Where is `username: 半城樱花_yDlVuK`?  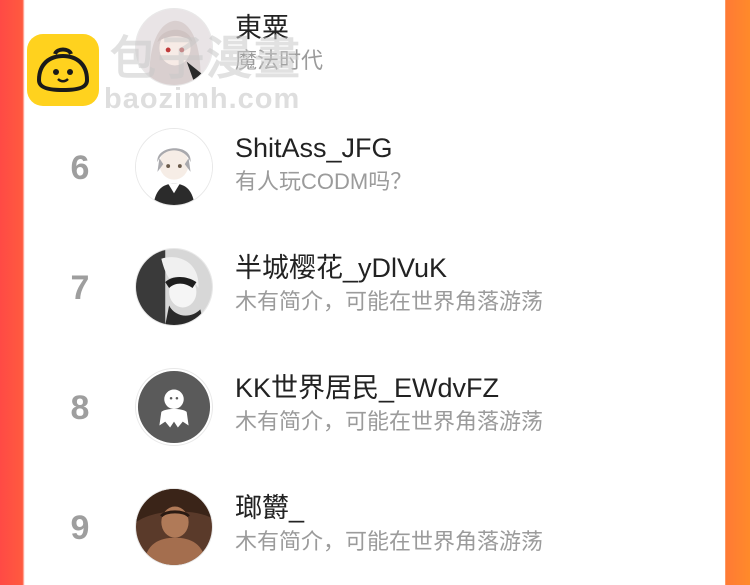
username: 半城樱花_yDlVuK is located at coordinates (341, 268).